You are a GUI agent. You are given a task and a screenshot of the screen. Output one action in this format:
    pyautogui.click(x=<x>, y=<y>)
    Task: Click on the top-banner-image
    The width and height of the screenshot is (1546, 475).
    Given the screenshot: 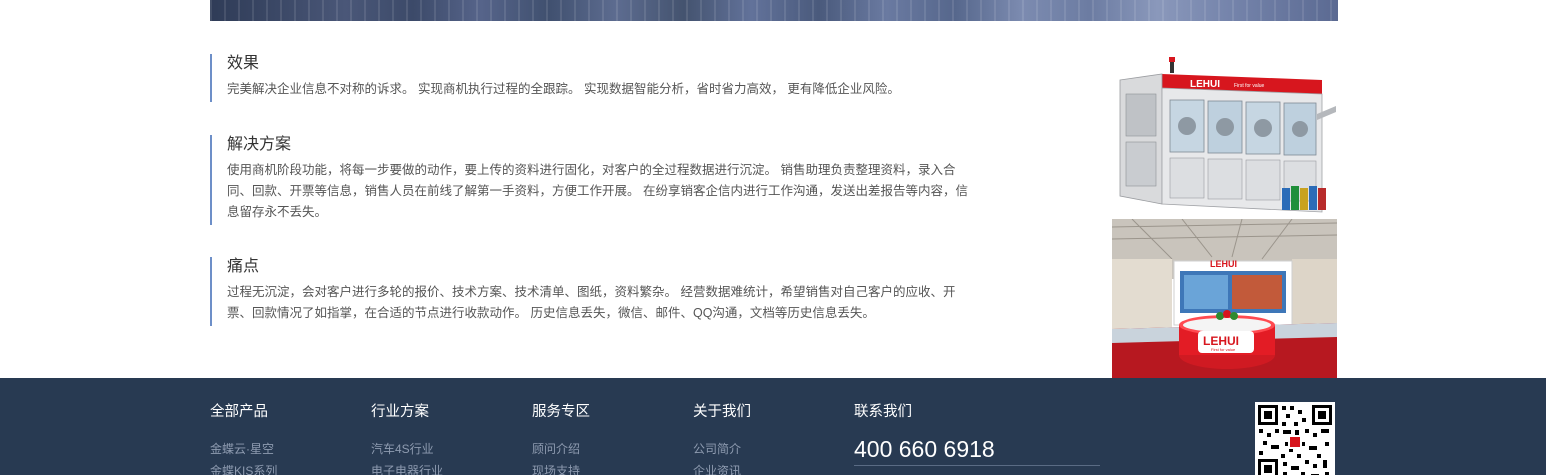 What is the action you would take?
    pyautogui.click(x=774, y=10)
    